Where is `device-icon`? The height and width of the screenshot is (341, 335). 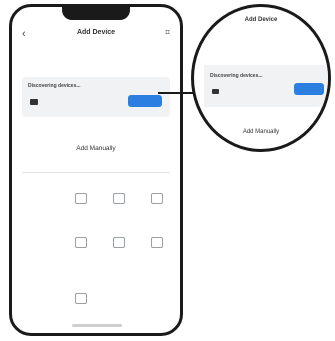 device-icon is located at coordinates (34, 102).